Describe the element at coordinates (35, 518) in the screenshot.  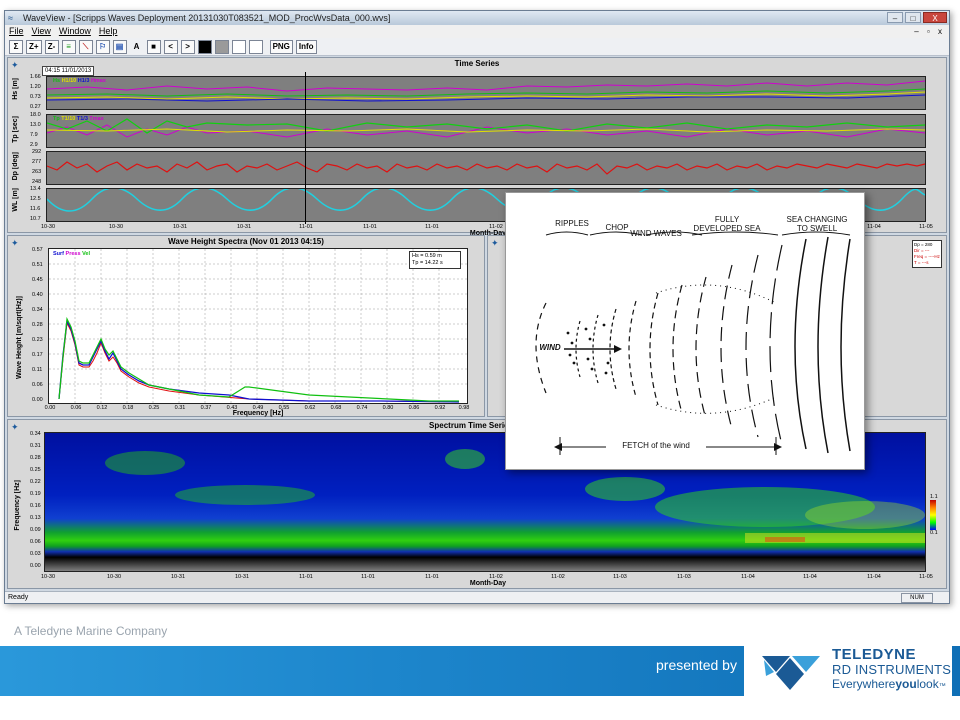
I see `spectrum-ts-y-tick: 0.13` at that location.